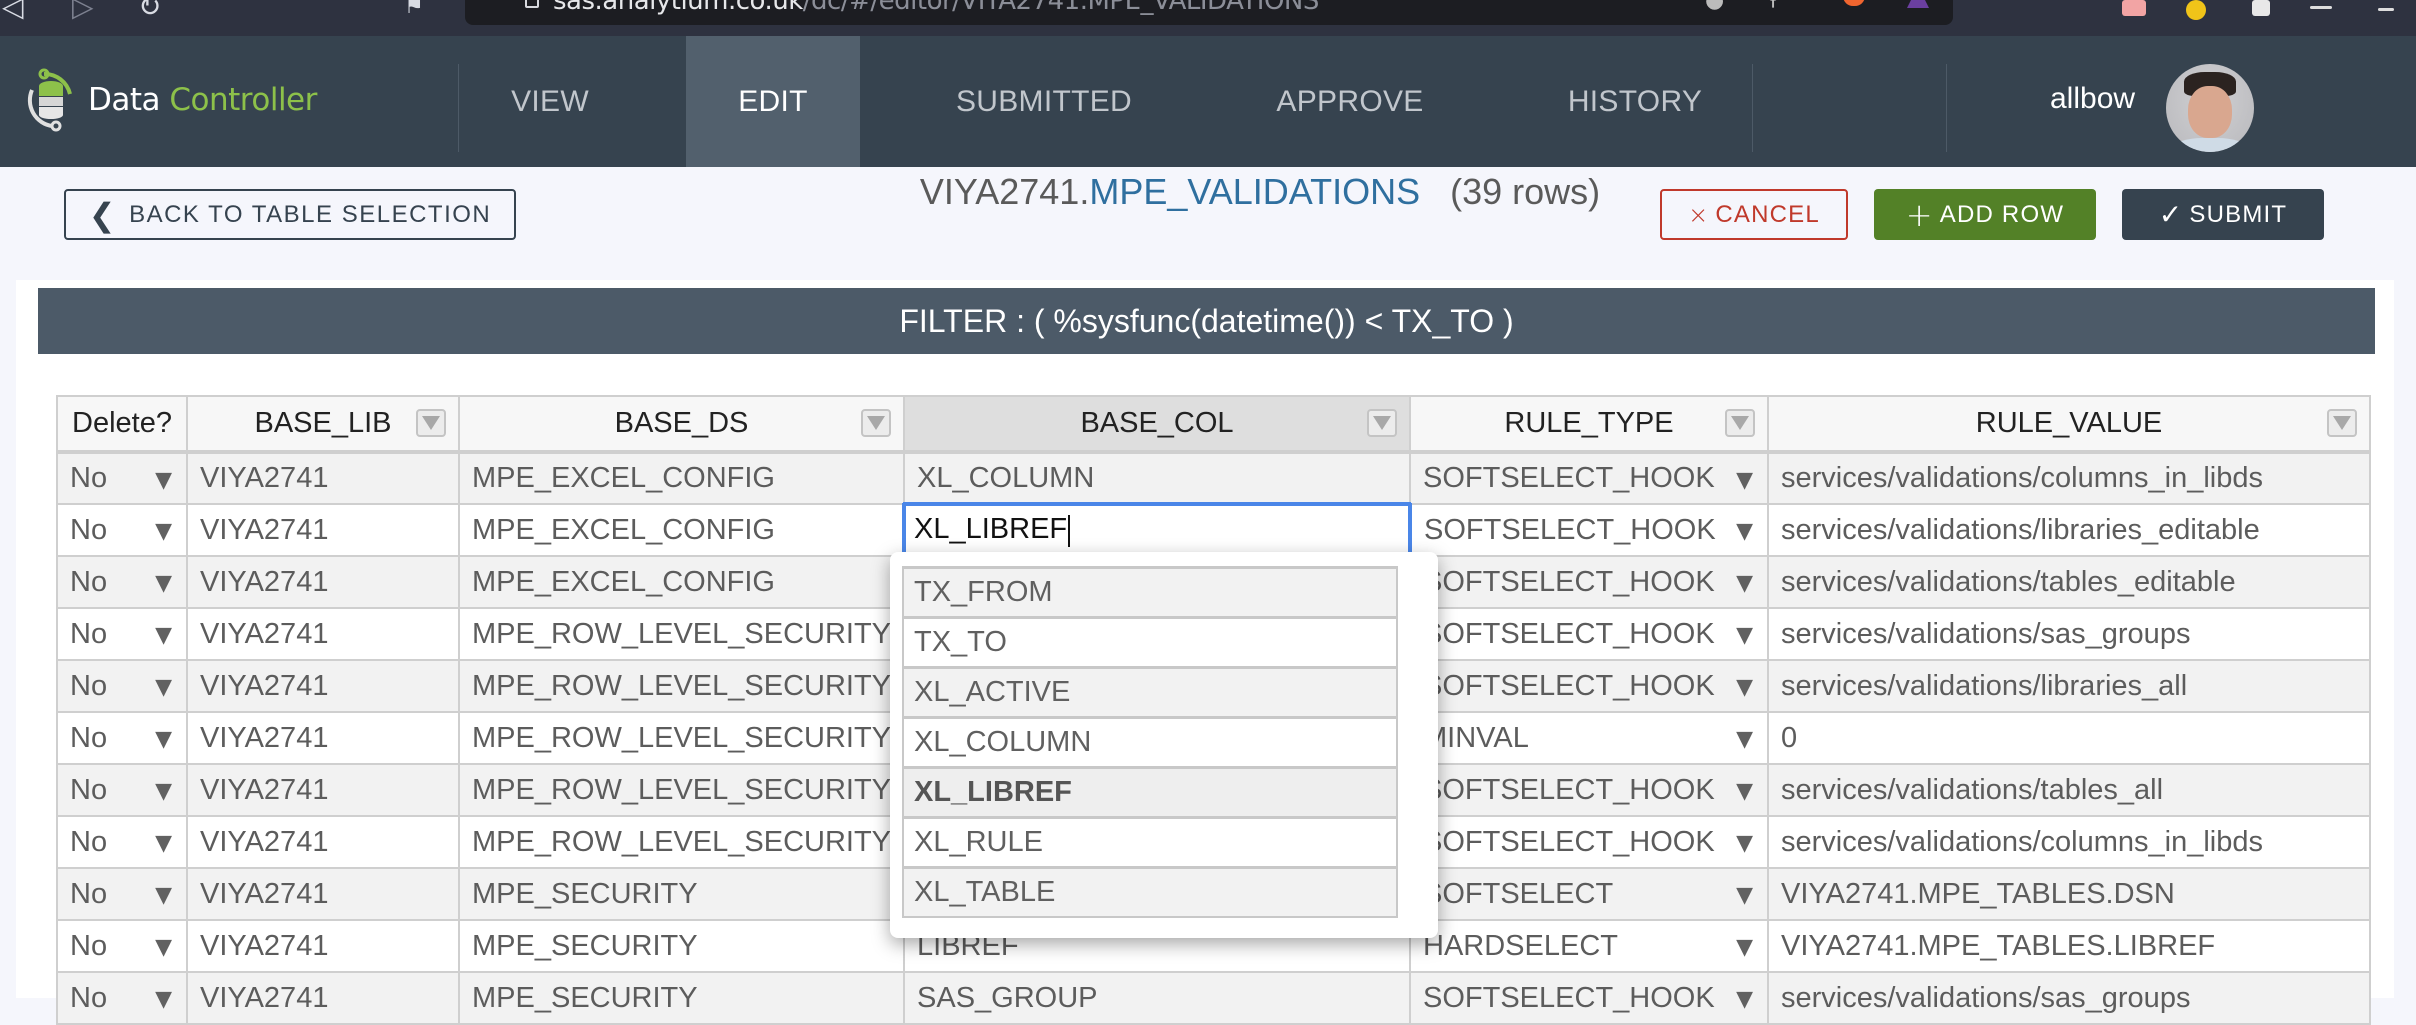 This screenshot has height=1025, width=2416. I want to click on forward-icon: ▷, so click(83, 11).